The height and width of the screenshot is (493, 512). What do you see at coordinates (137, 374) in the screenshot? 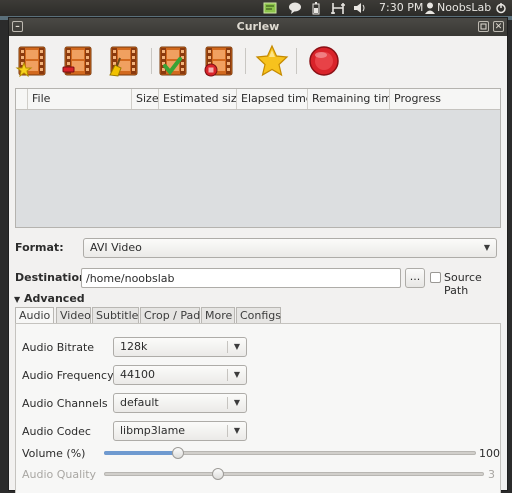
I see `audio-frequency-value: 44100` at bounding box center [137, 374].